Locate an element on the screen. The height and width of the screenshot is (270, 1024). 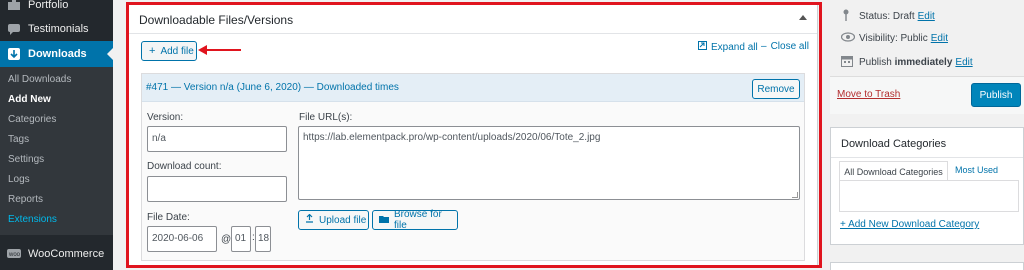
close-all-link: – Close all is located at coordinates (785, 46).